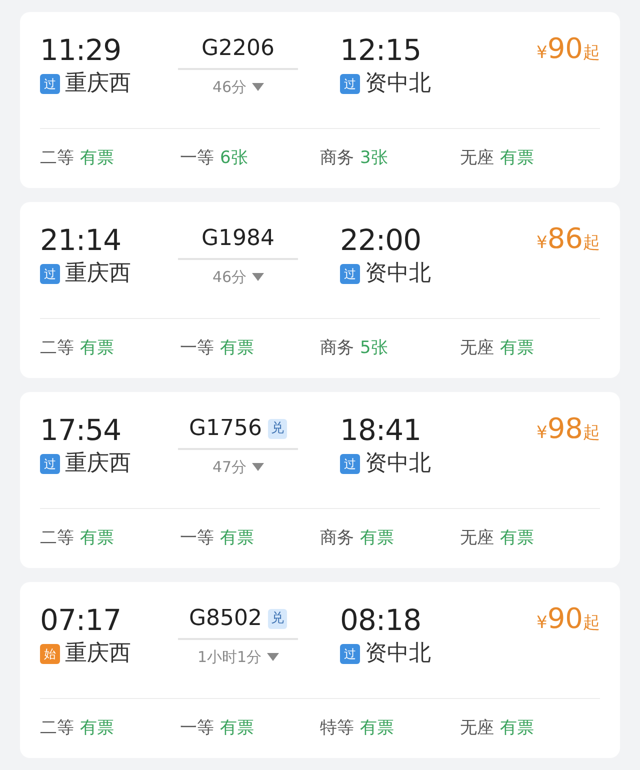 Image resolution: width=640 pixels, height=770 pixels. Describe the element at coordinates (374, 158) in the screenshot. I see `seat-availability: 3张` at that location.